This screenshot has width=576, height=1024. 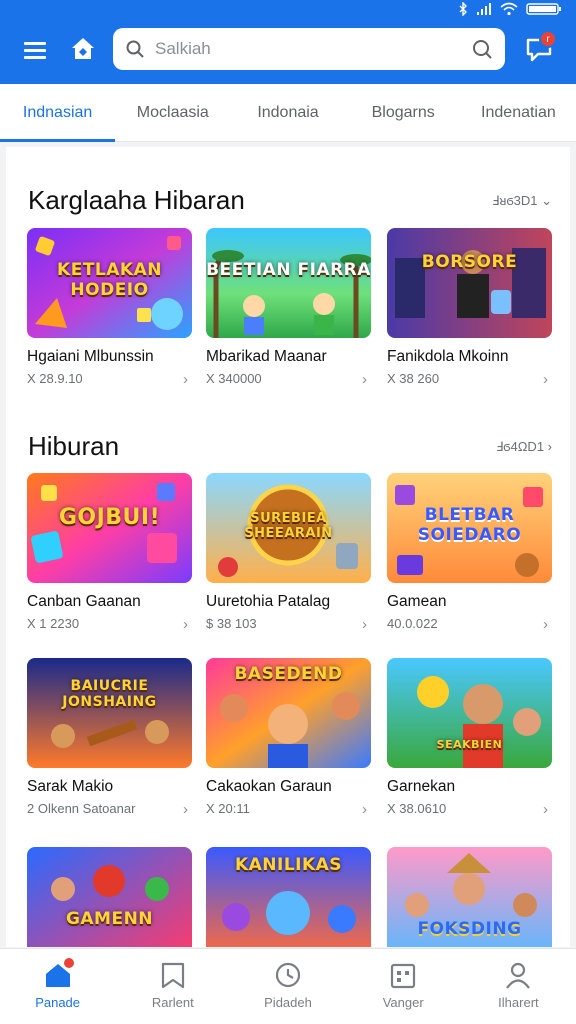 I want to click on game-title: Garnekan, so click(x=421, y=786).